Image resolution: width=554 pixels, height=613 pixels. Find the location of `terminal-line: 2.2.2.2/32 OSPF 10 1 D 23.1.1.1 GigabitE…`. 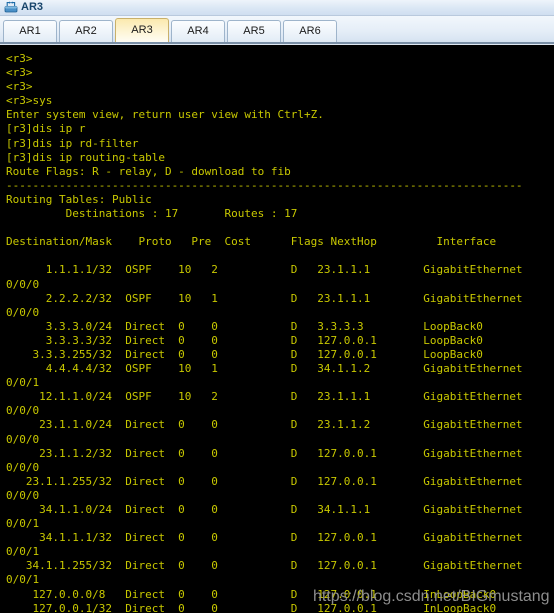

terminal-line: 2.2.2.2/32 OSPF 10 1 D 23.1.1.1 GigabitE… is located at coordinates (264, 298).